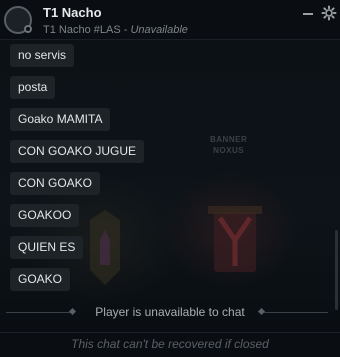 The image size is (340, 357). What do you see at coordinates (159, 30) in the screenshot?
I see `status-text: Unavailable` at bounding box center [159, 30].